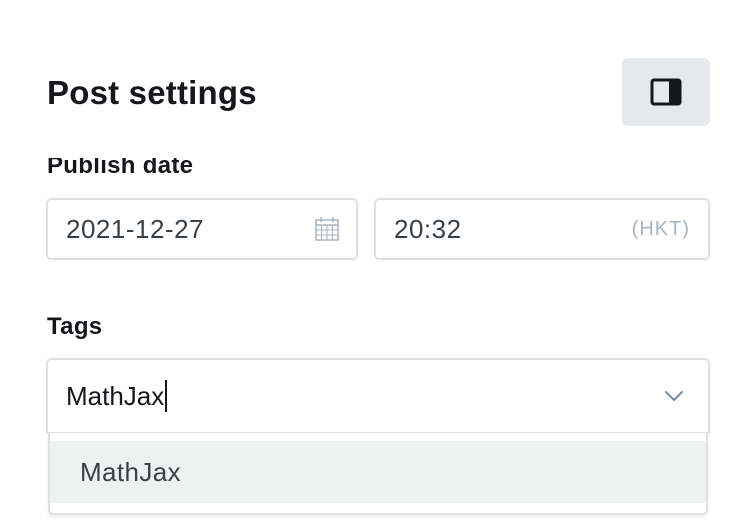  I want to click on publish-date-value: 2021-12-27, so click(135, 228).